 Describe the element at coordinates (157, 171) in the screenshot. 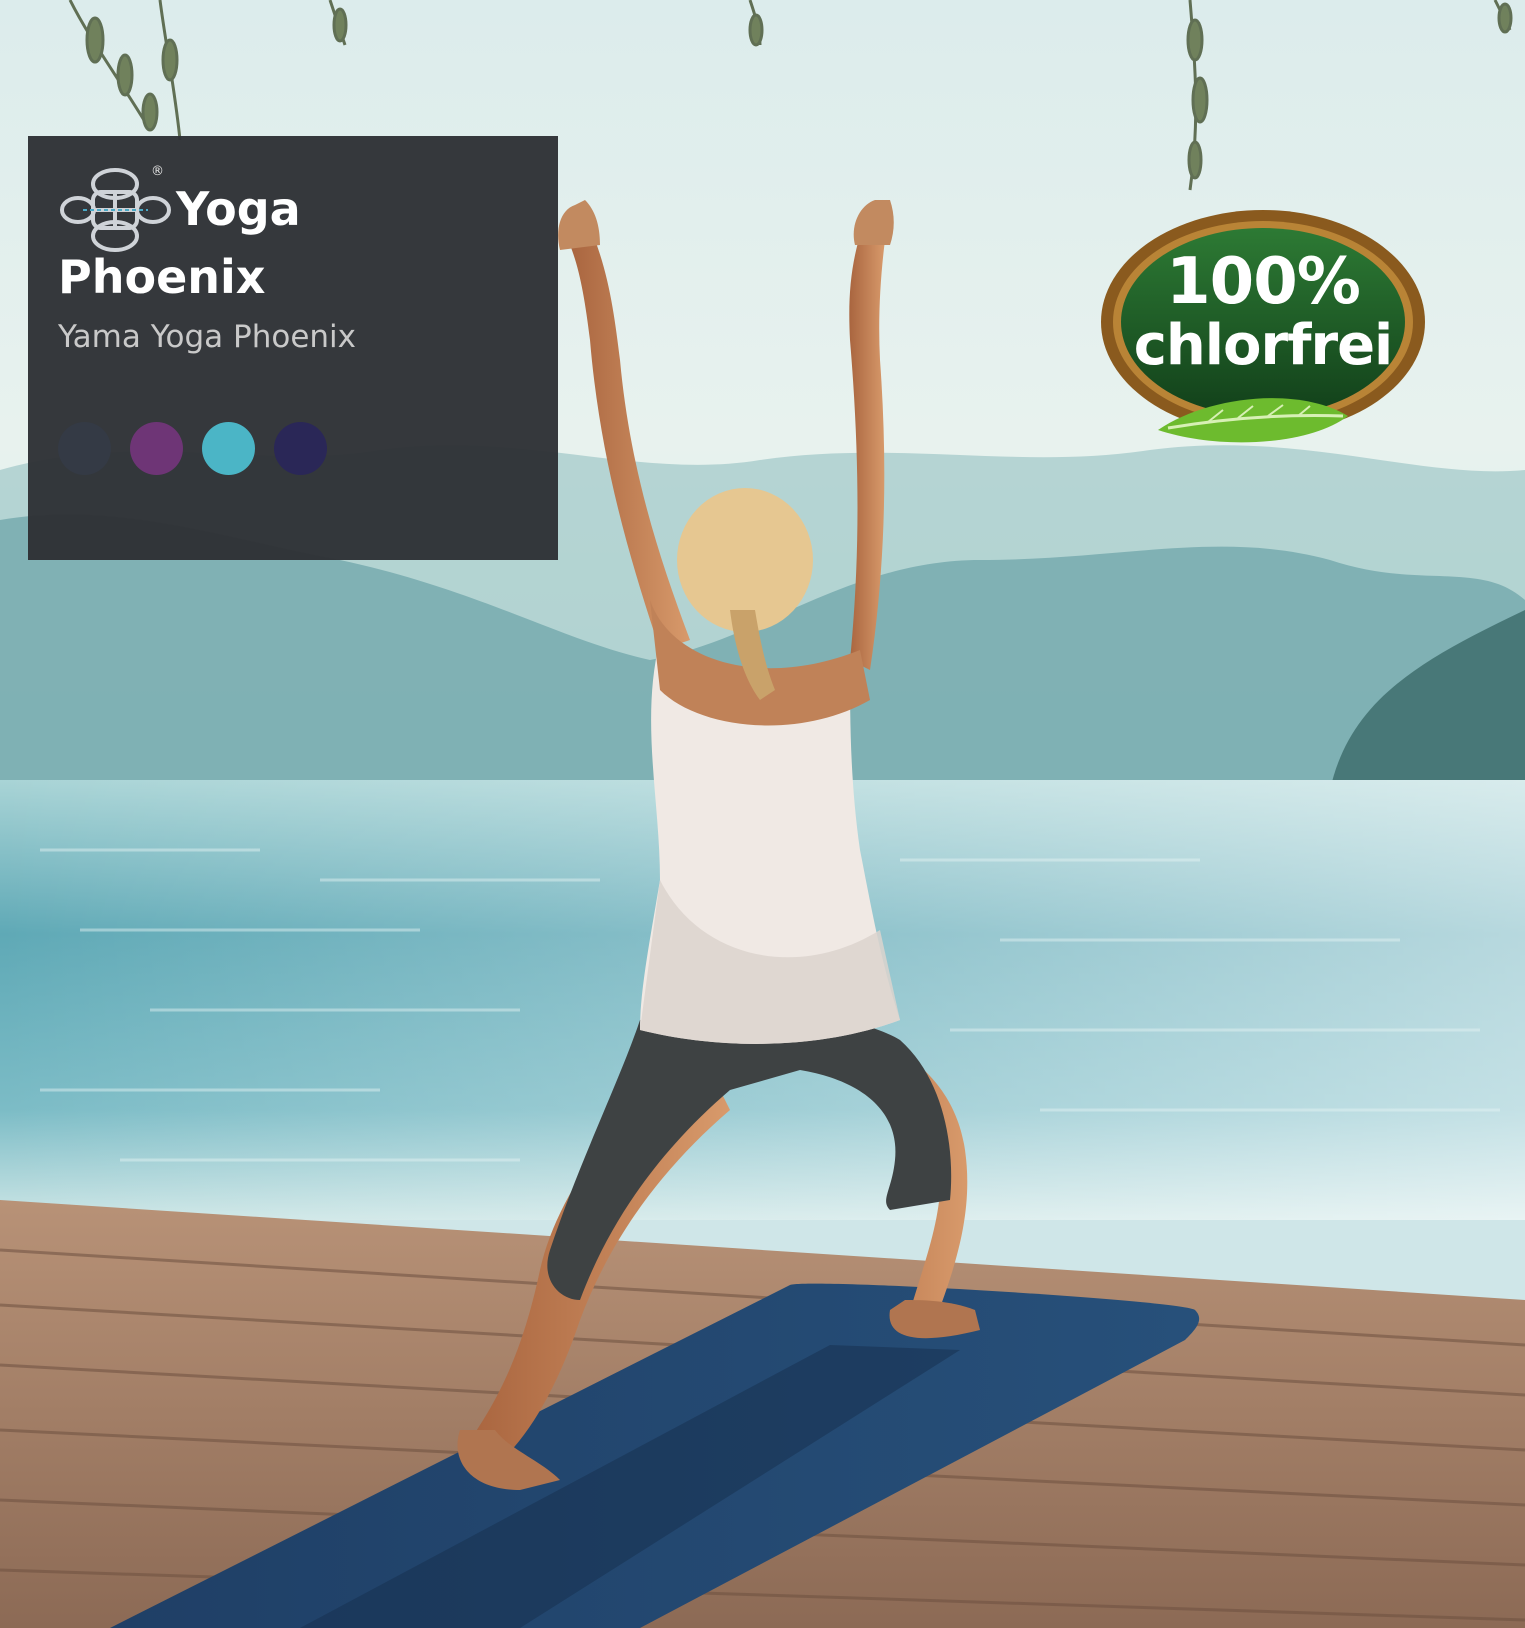

I see `registered-mark: ®` at that location.